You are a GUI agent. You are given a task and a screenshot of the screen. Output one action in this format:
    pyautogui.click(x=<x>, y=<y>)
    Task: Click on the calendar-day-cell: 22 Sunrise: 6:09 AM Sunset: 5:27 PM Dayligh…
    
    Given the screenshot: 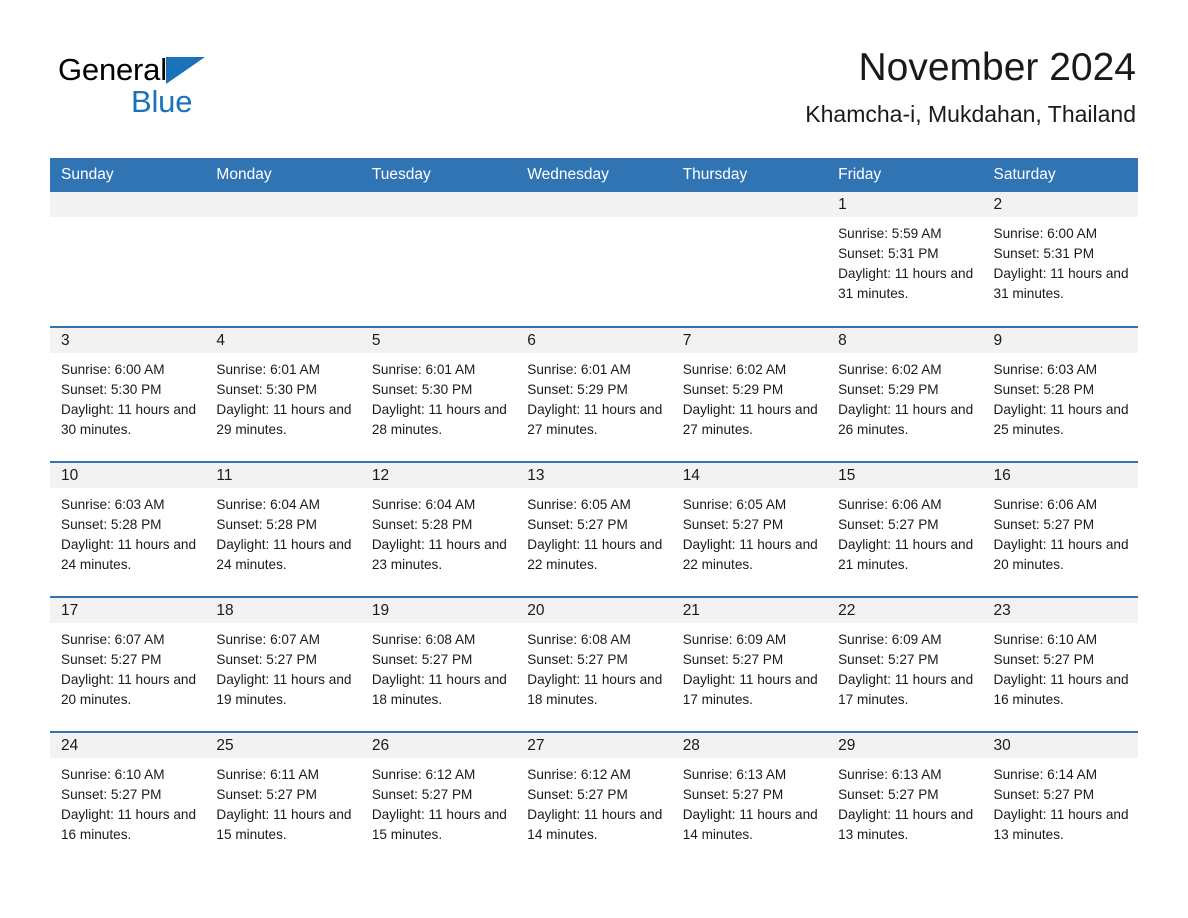 What is the action you would take?
    pyautogui.click(x=905, y=664)
    